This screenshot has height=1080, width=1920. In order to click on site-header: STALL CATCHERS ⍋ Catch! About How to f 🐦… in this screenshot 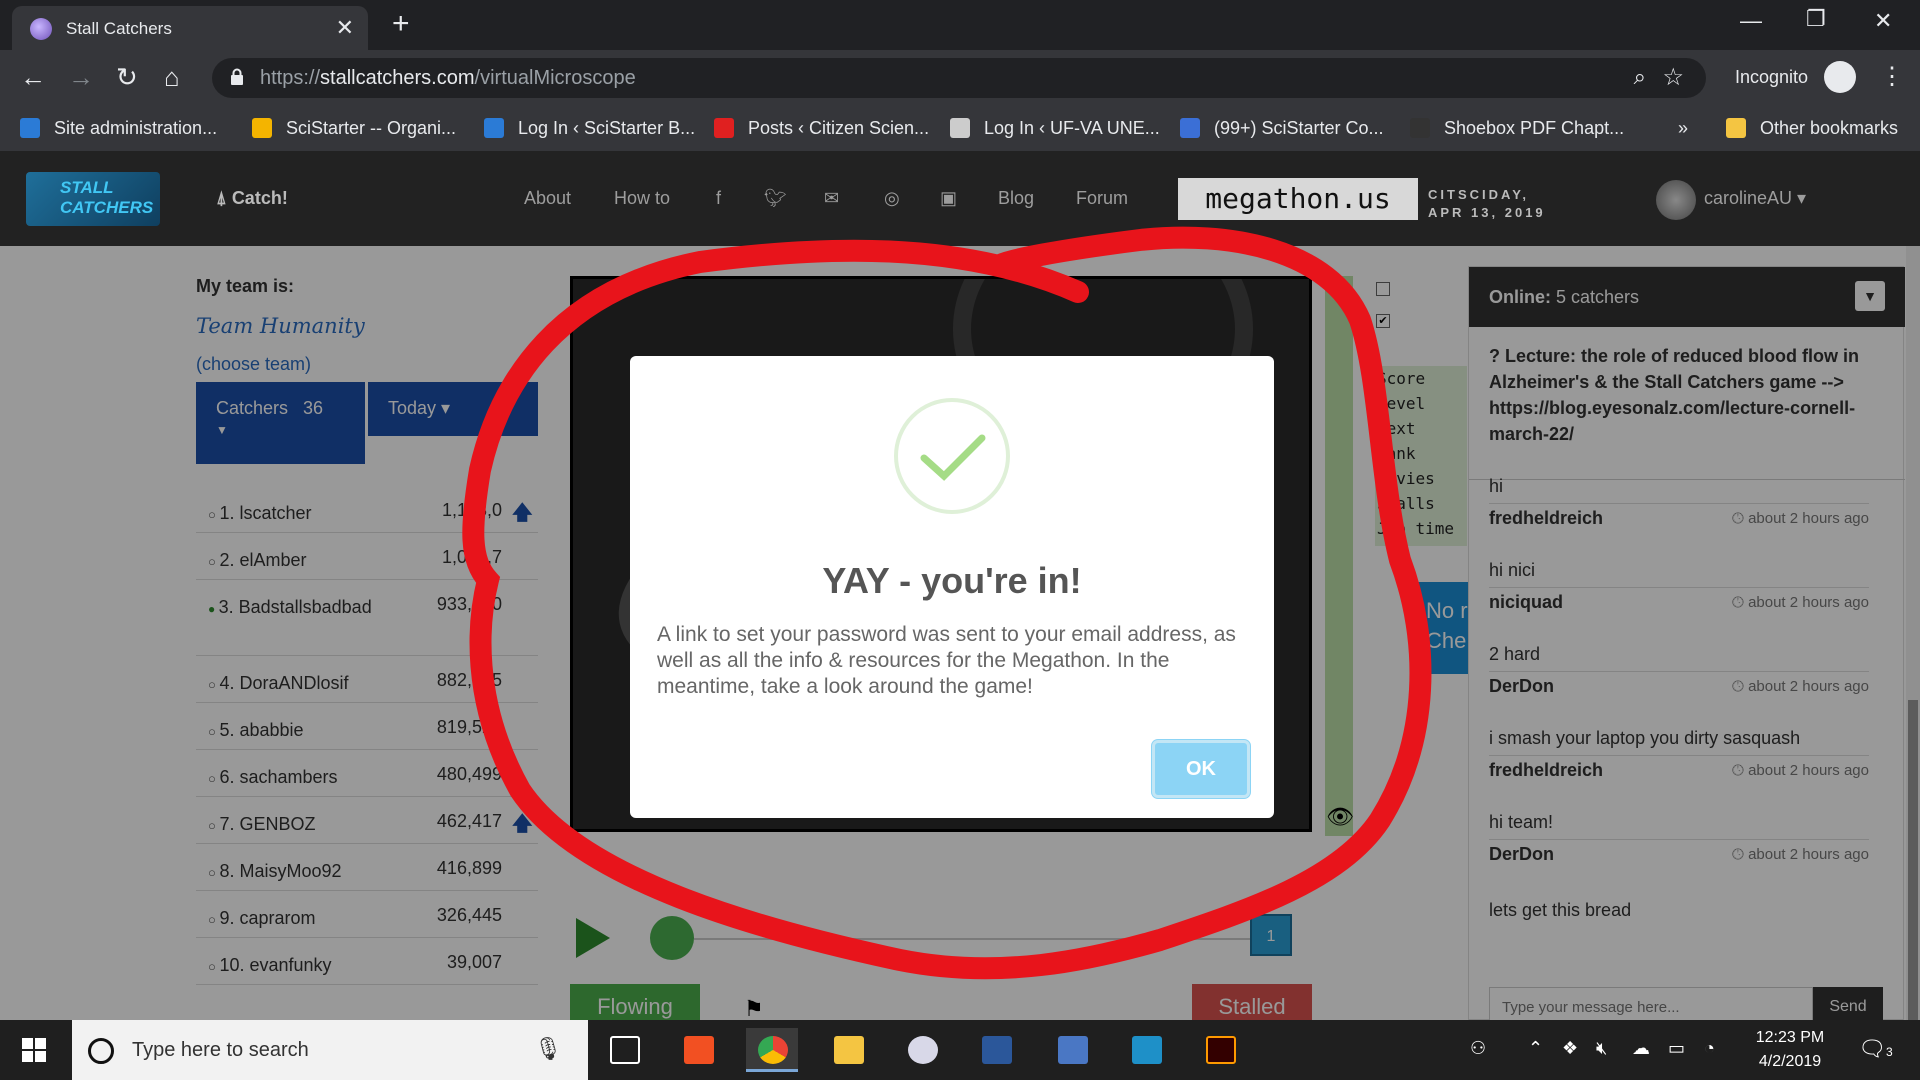, I will do `click(960, 199)`.